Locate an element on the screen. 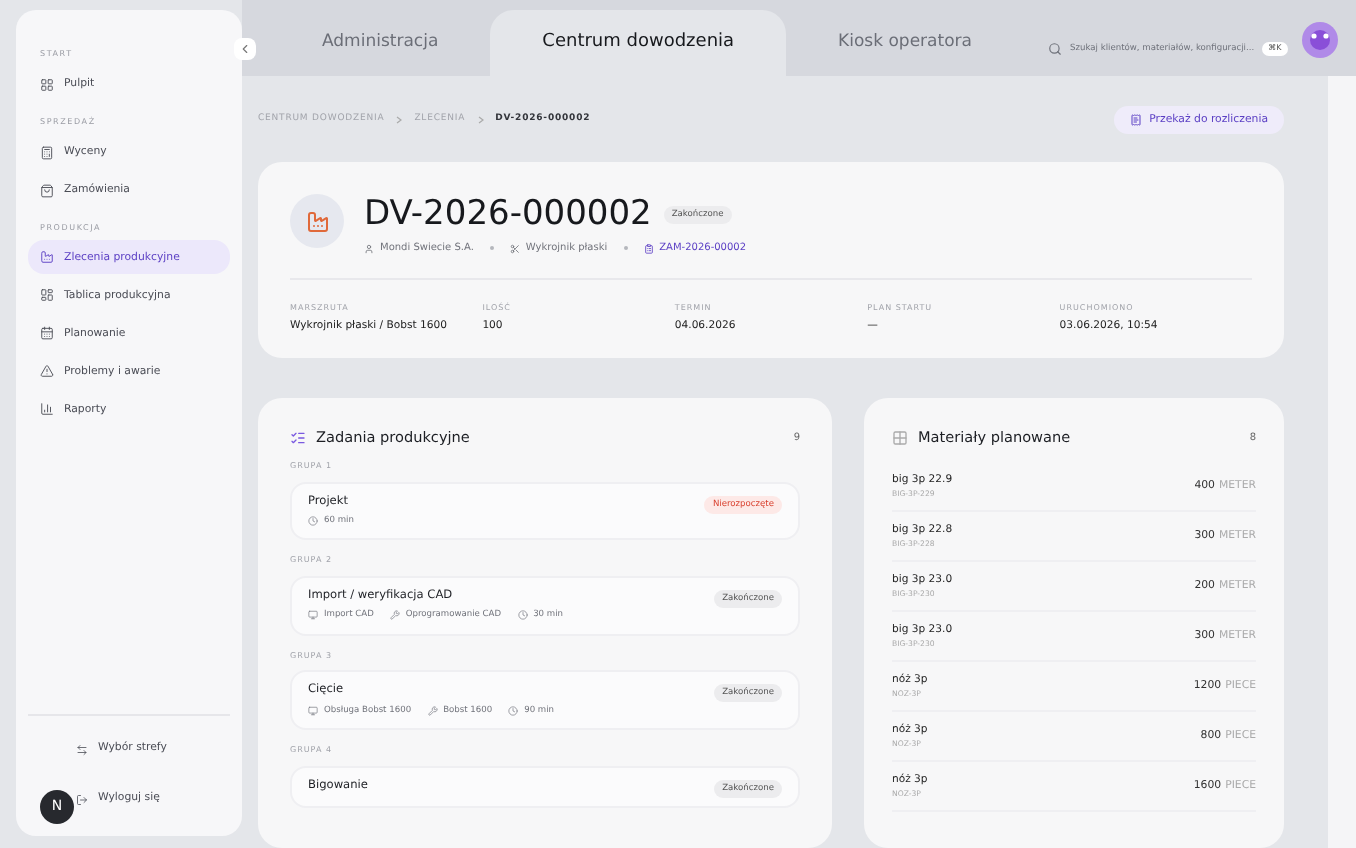 This screenshot has height=848, width=1356. logout-icon is located at coordinates (82, 799).